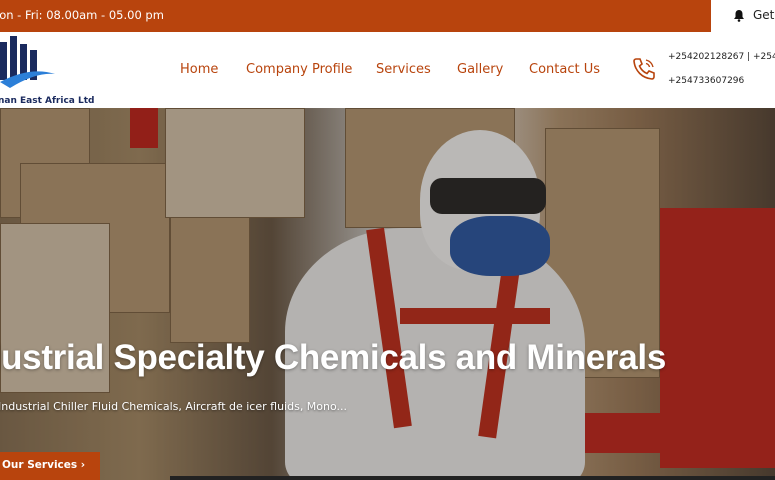 The image size is (775, 480). What do you see at coordinates (472, 478) in the screenshot?
I see `slider-progress-strip` at bounding box center [472, 478].